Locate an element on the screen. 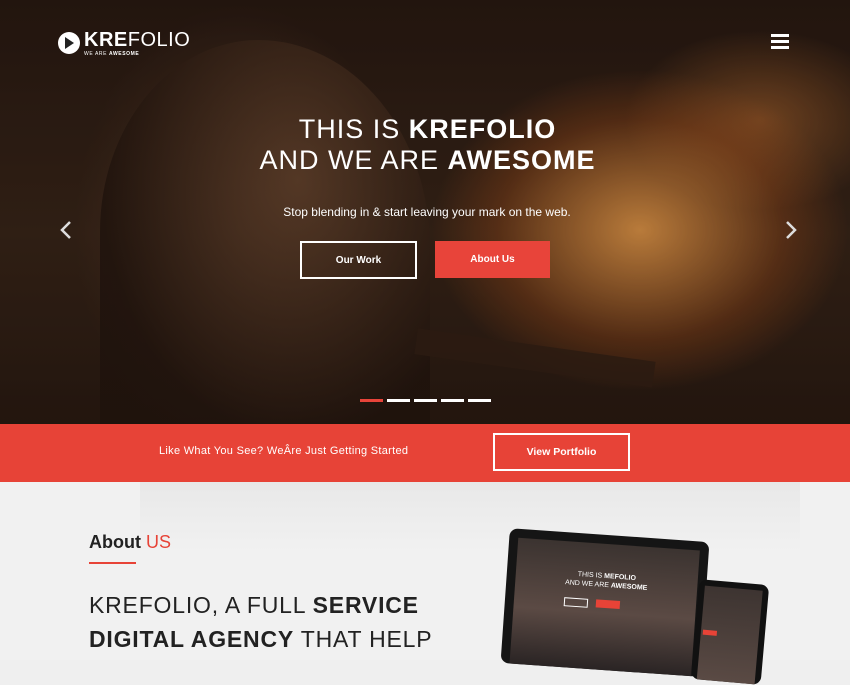  about-title: About US is located at coordinates (130, 542).